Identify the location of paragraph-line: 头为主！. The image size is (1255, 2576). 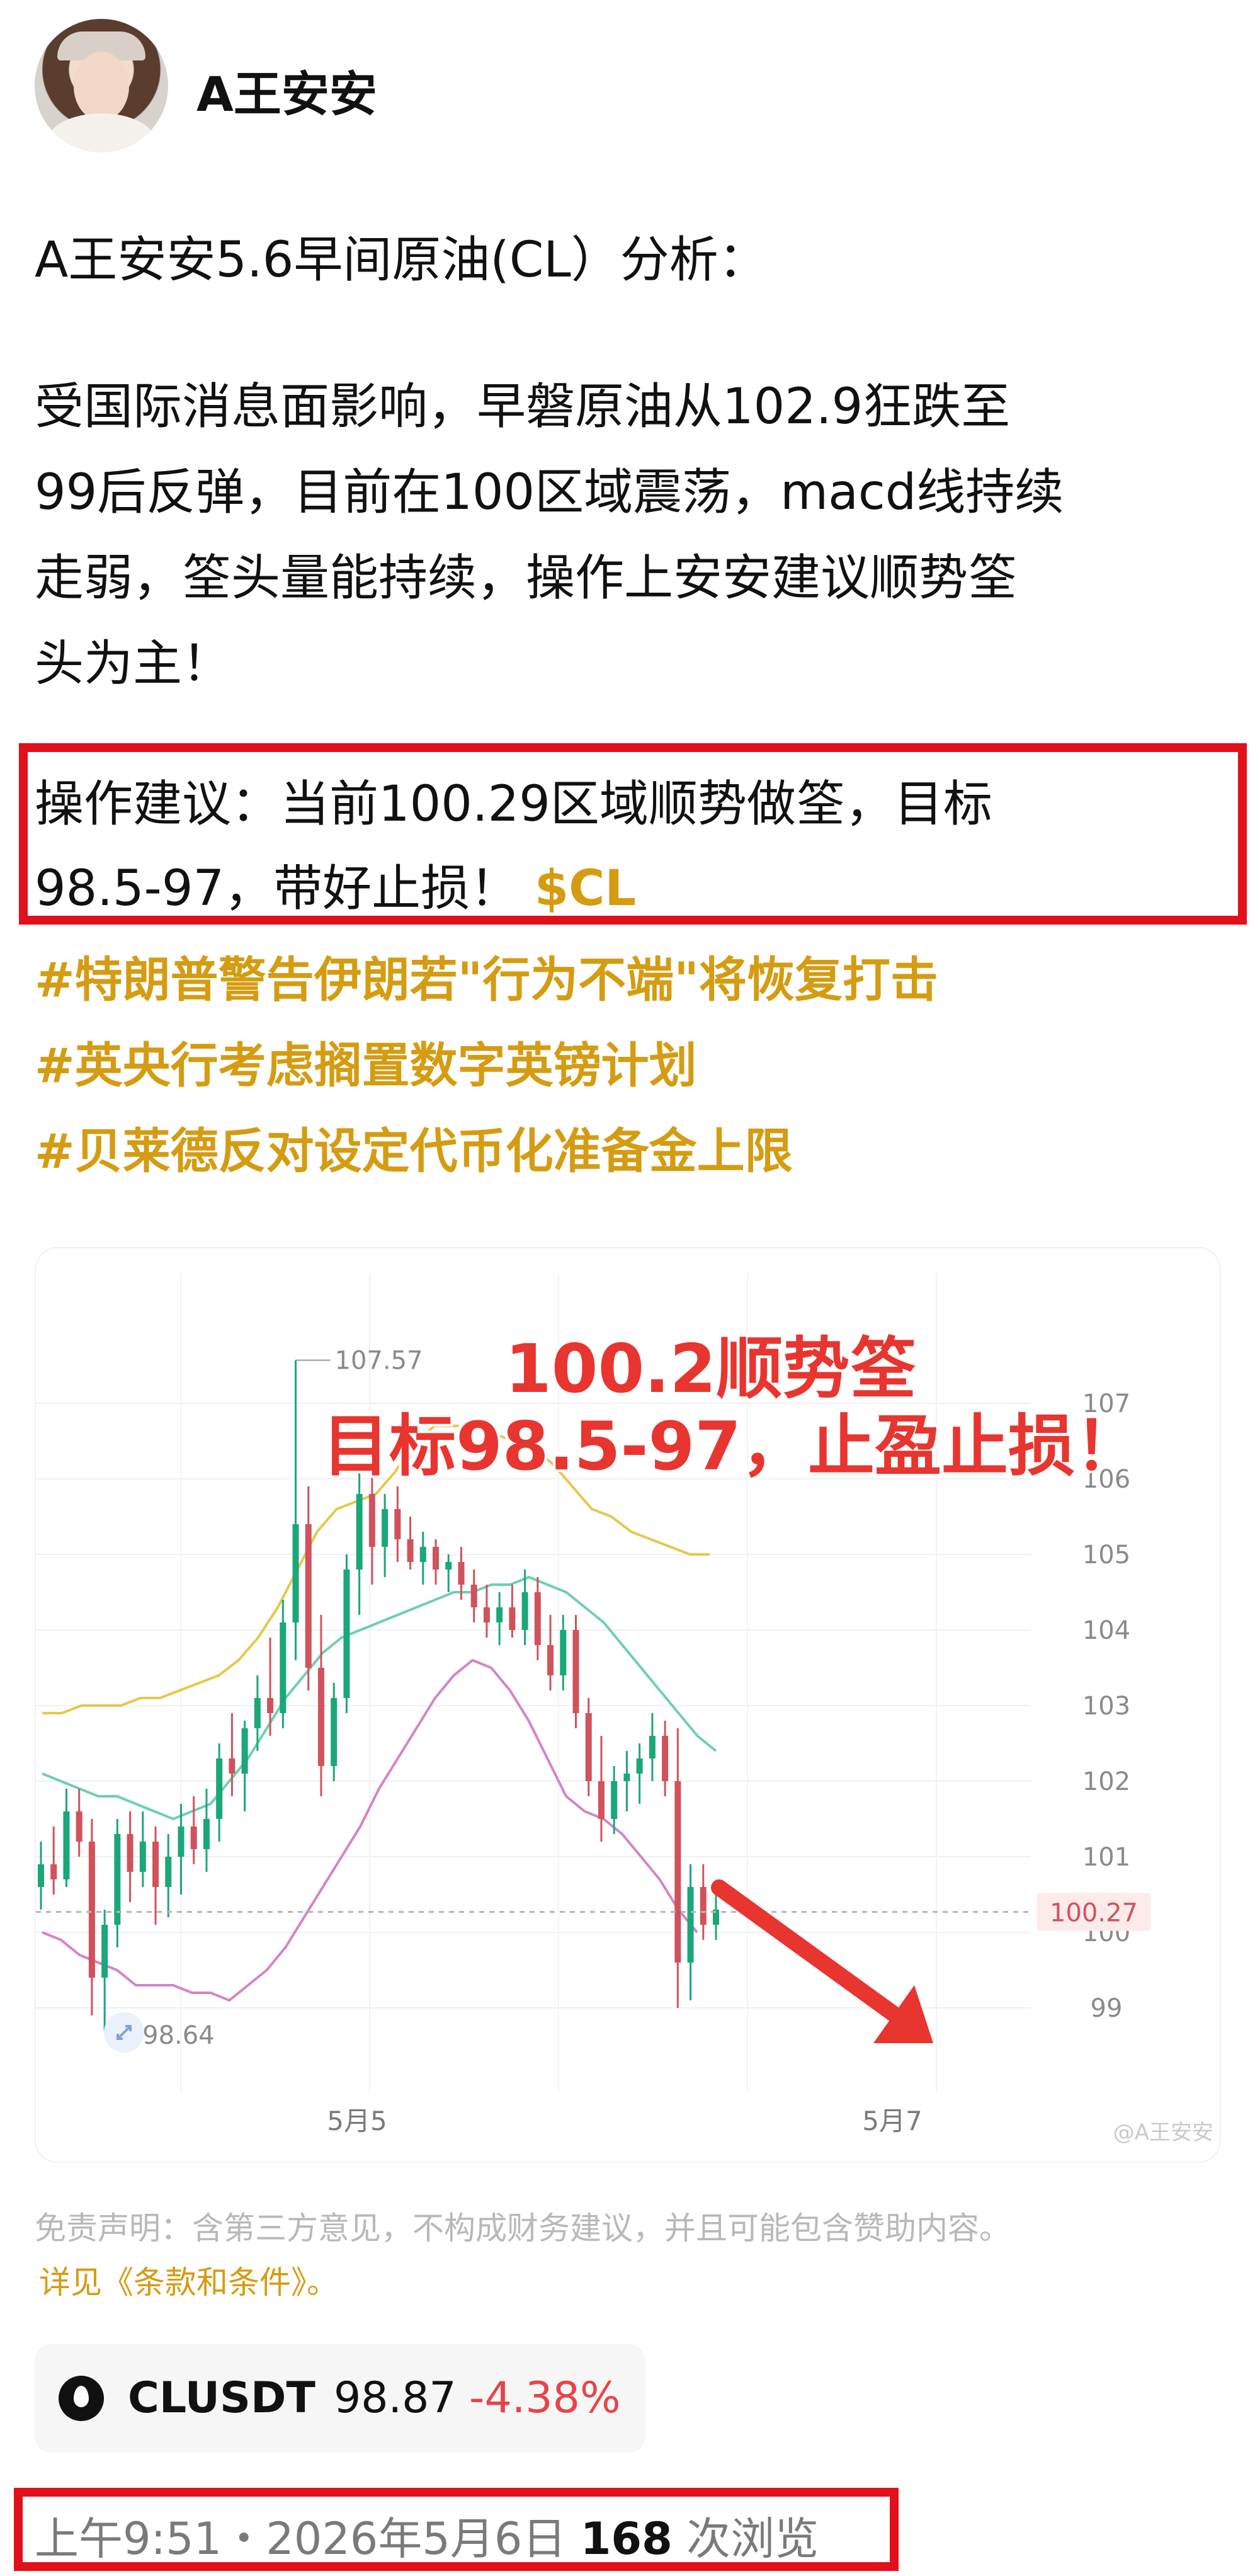
(133, 663).